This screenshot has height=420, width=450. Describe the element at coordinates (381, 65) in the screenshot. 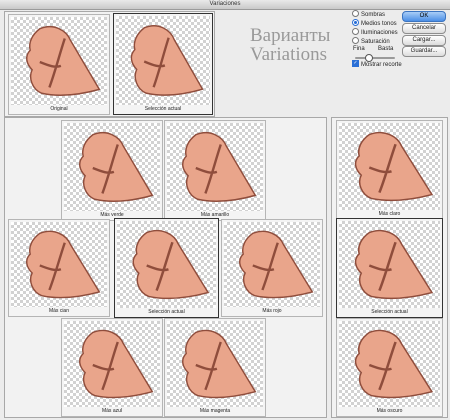

I see `clipping-label: Mostrar recorte` at that location.